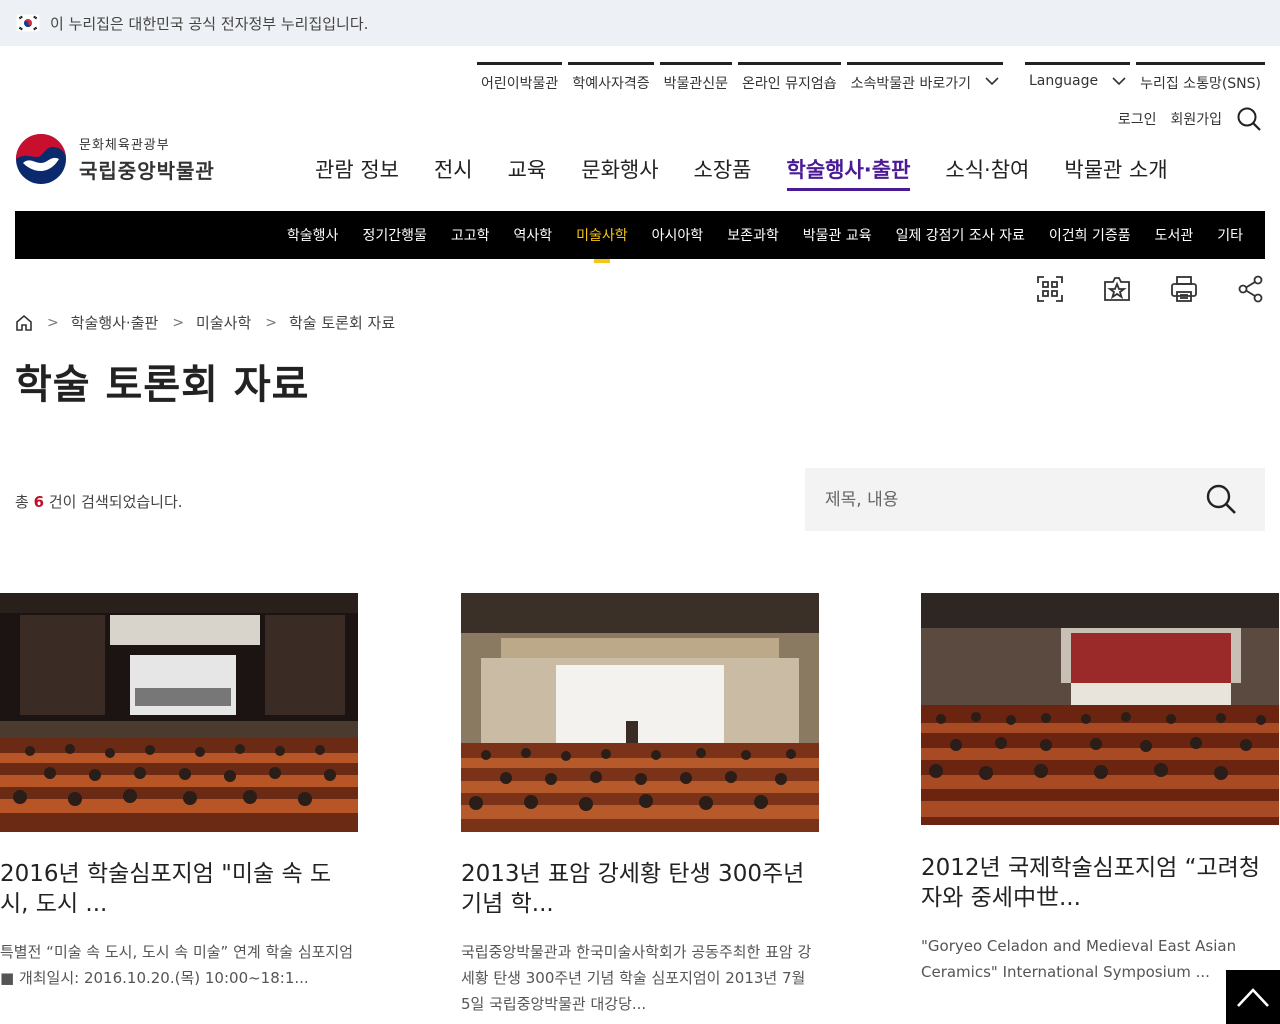 The width and height of the screenshot is (1280, 1024). What do you see at coordinates (209, 23) in the screenshot?
I see `gov-banner-text: 이 누리집은 대한민국 공식 전자정부 누리집입니다.` at bounding box center [209, 23].